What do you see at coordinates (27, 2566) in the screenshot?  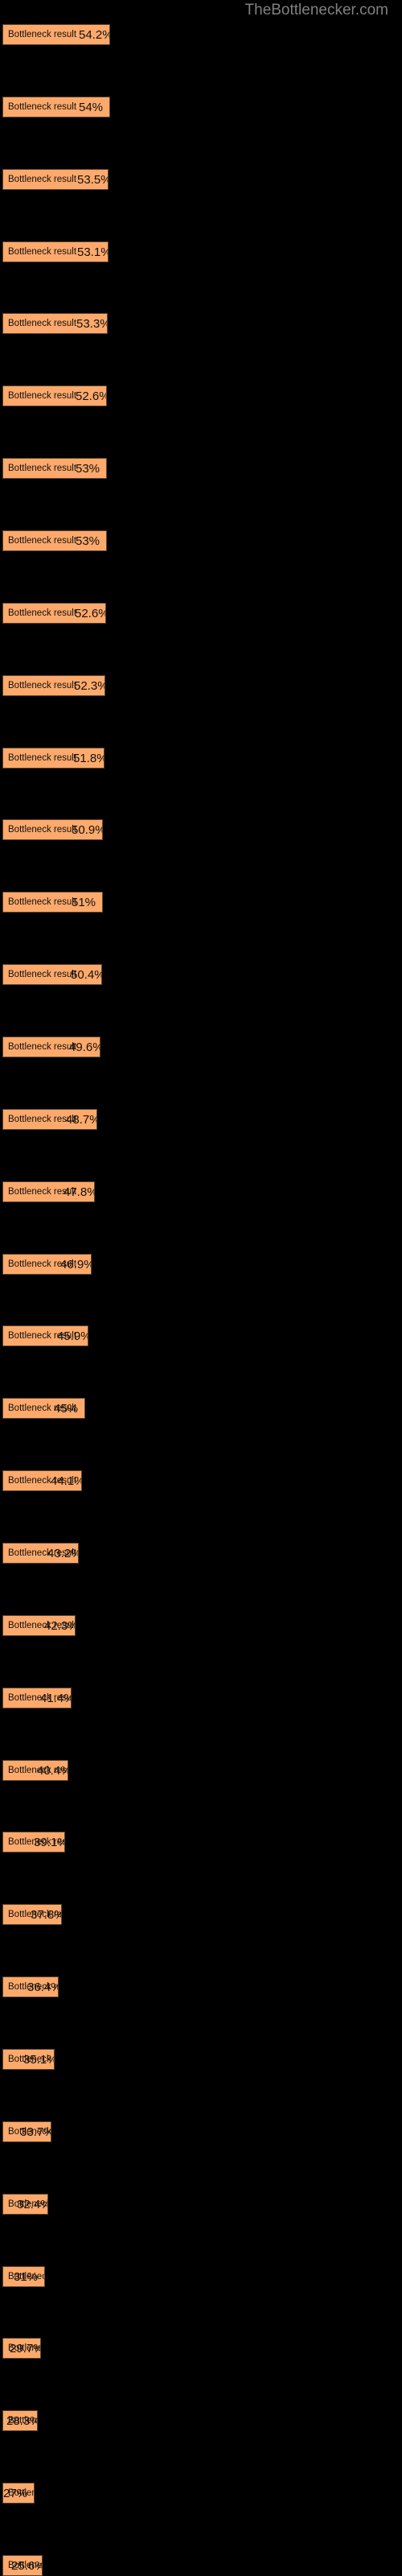 I see `bar-value-label: 25.6%` at bounding box center [27, 2566].